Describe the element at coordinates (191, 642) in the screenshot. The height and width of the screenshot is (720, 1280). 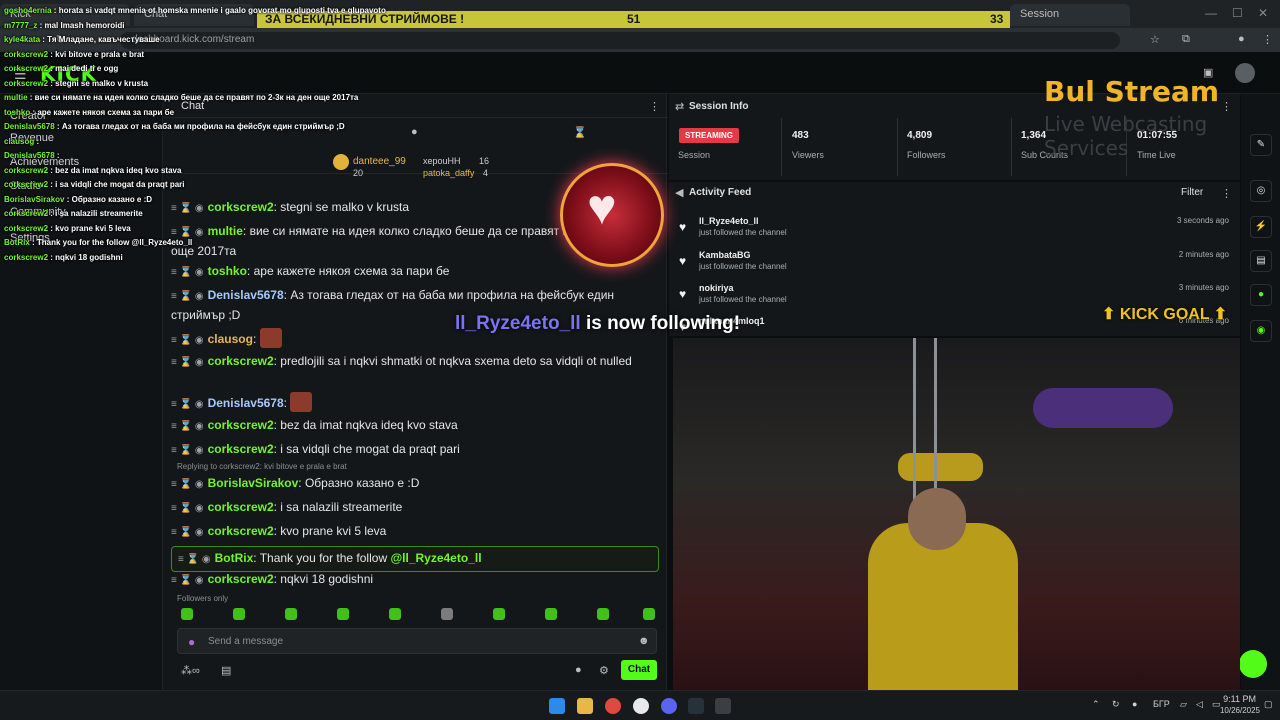
I see `mic-icon: ●` at that location.